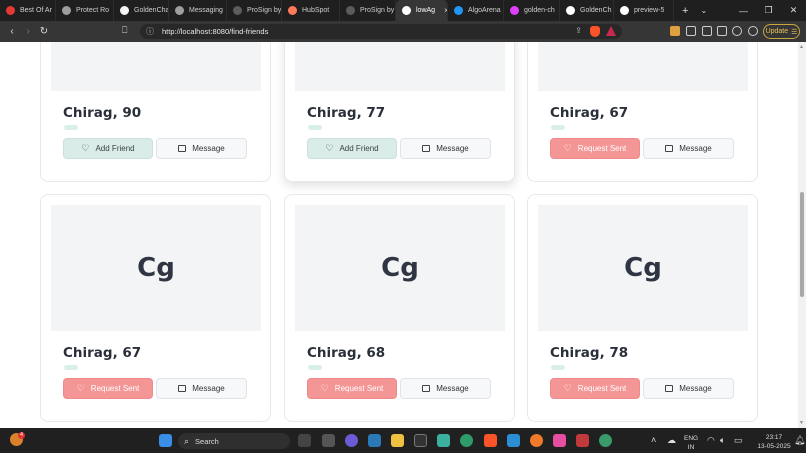 The width and height of the screenshot is (806, 453). Describe the element at coordinates (490, 440) in the screenshot. I see `brave-icon` at that location.